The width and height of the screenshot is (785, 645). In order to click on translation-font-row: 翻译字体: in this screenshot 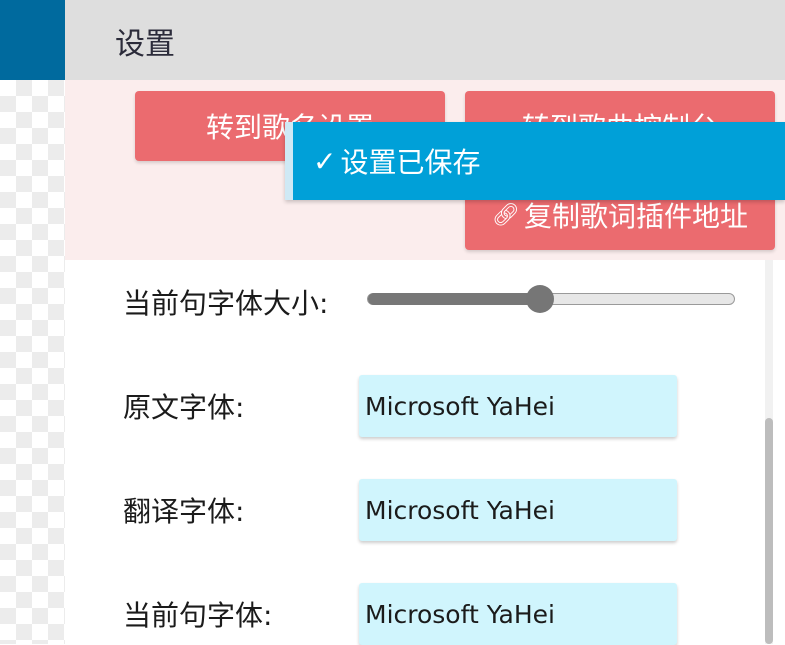, I will do `click(400, 510)`.